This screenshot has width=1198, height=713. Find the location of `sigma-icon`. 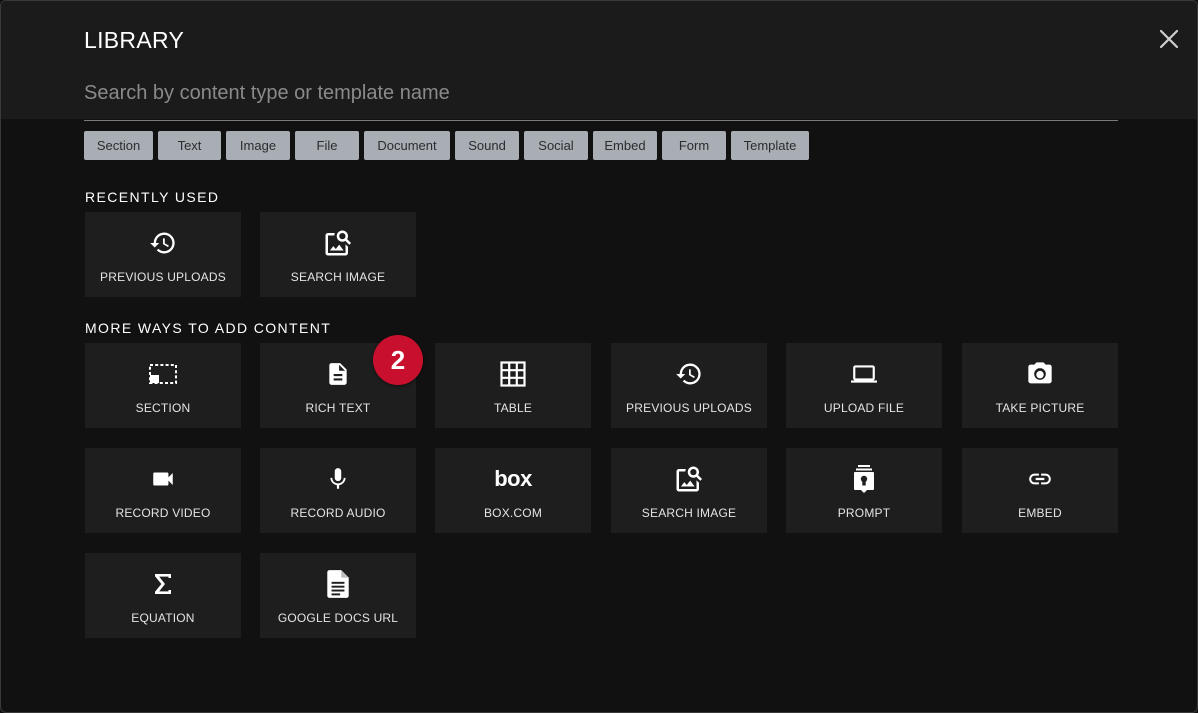

sigma-icon is located at coordinates (163, 584).